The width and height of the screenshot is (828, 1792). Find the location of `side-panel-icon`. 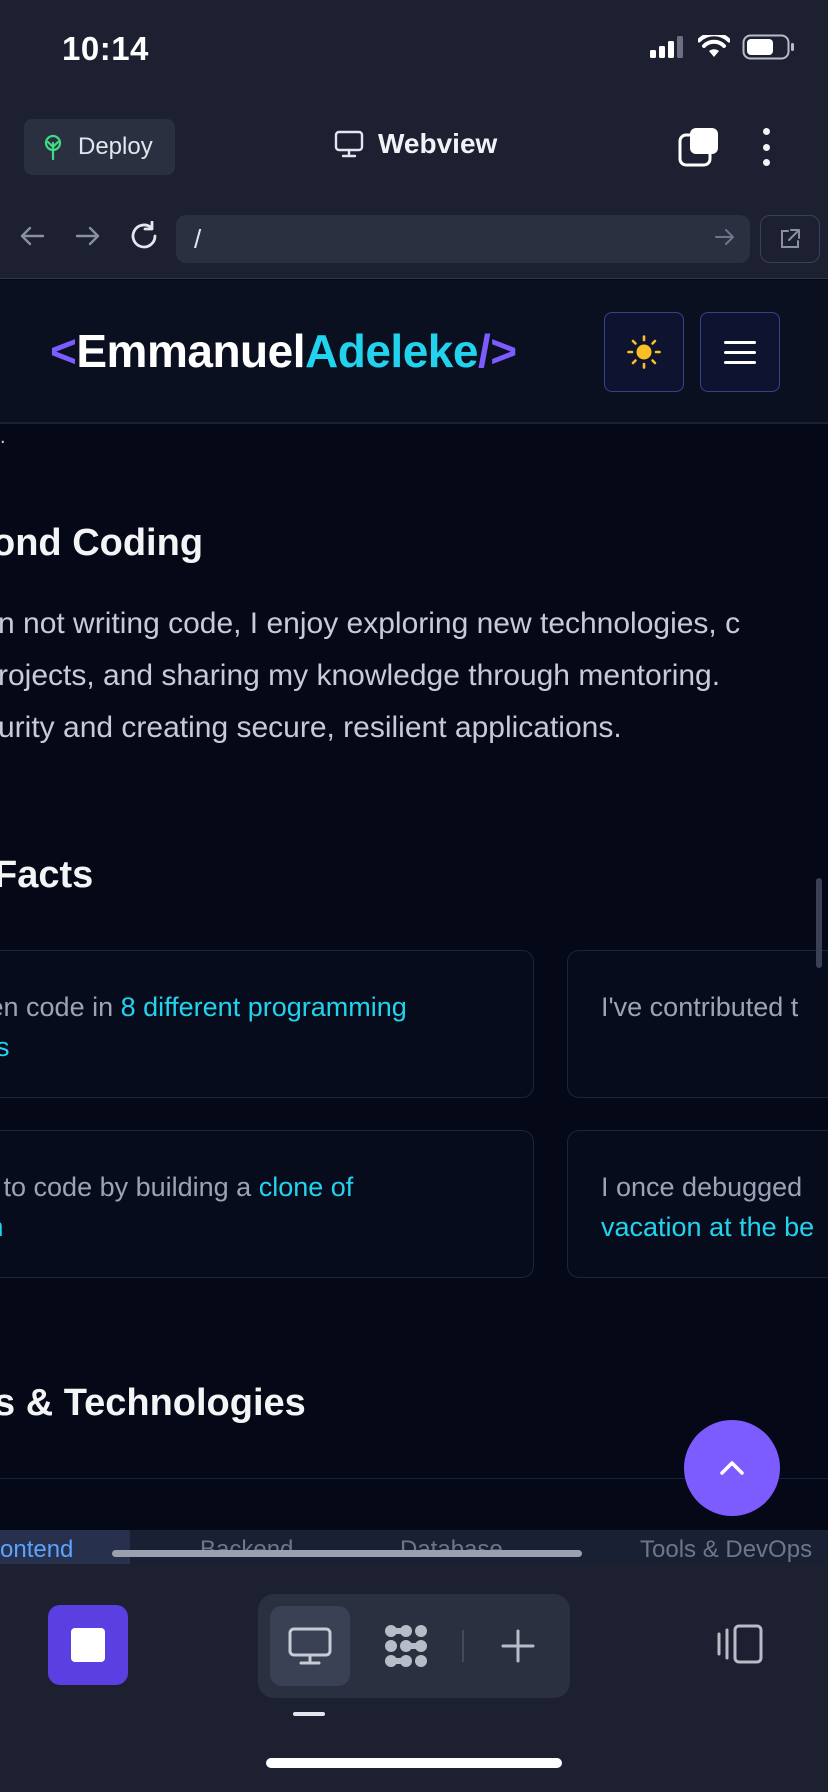

side-panel-icon is located at coordinates (740, 1644).